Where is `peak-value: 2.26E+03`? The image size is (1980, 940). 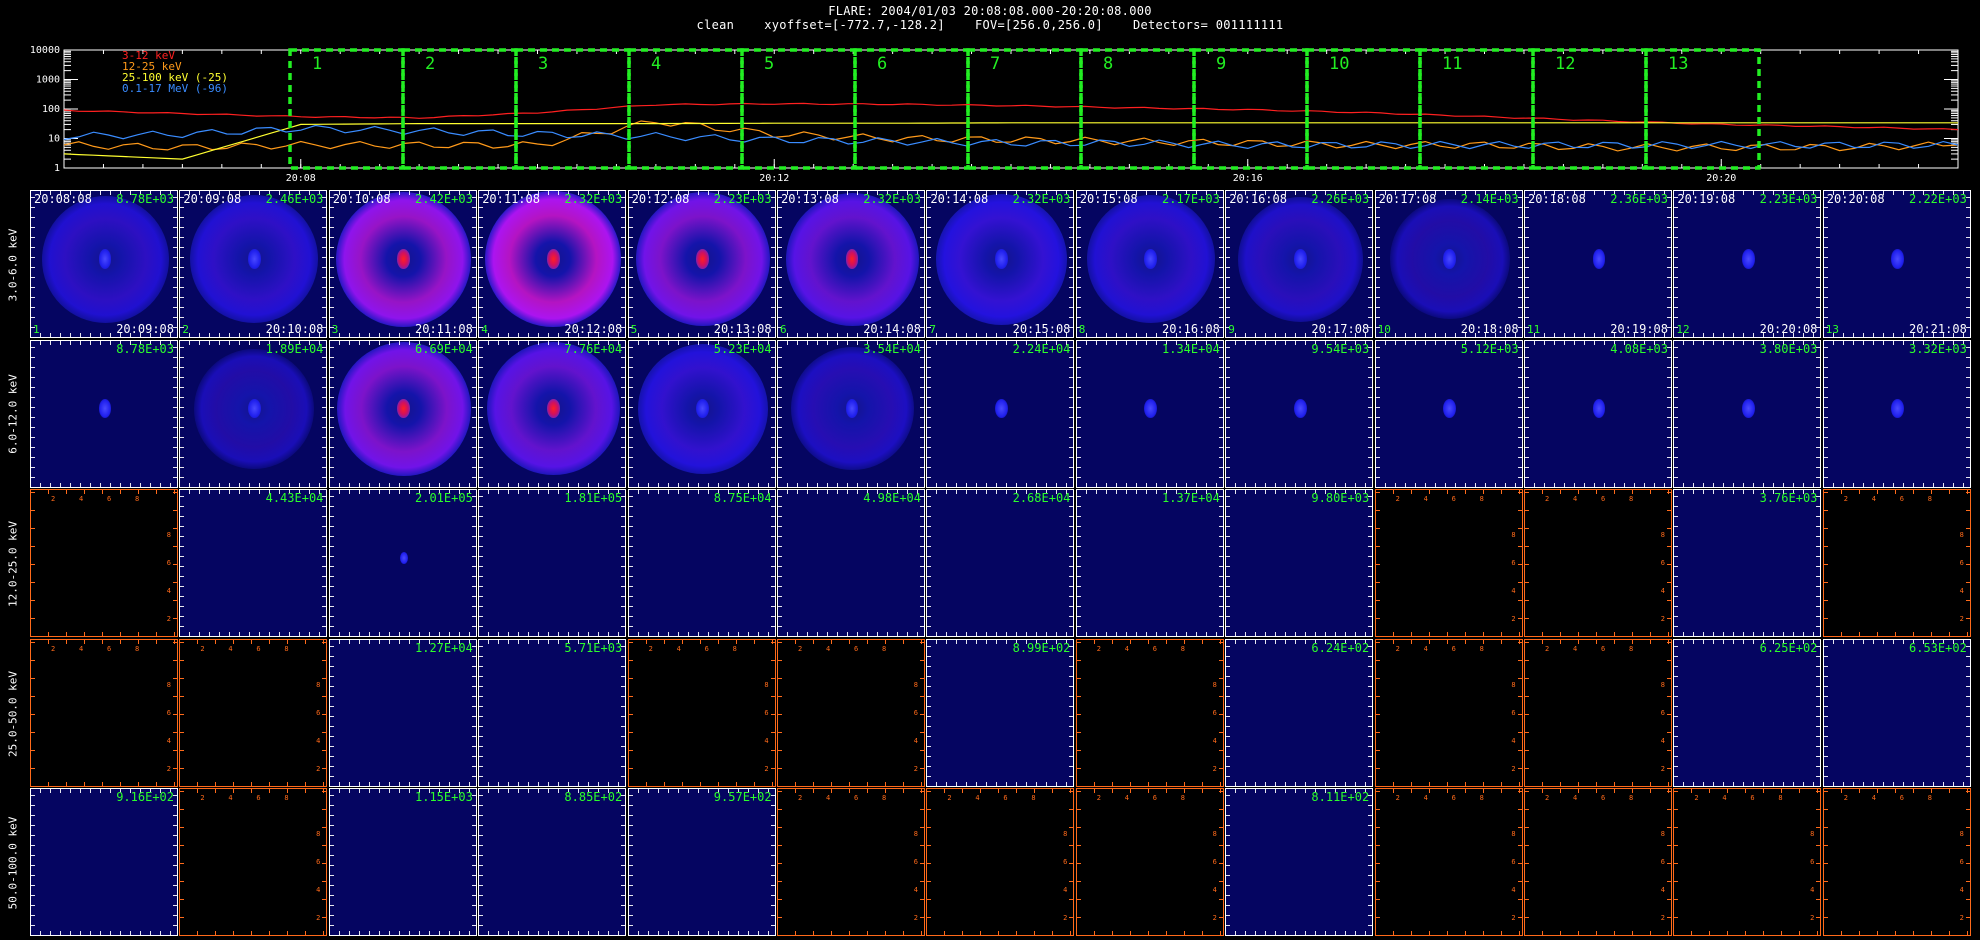 peak-value: 2.26E+03 is located at coordinates (1340, 199).